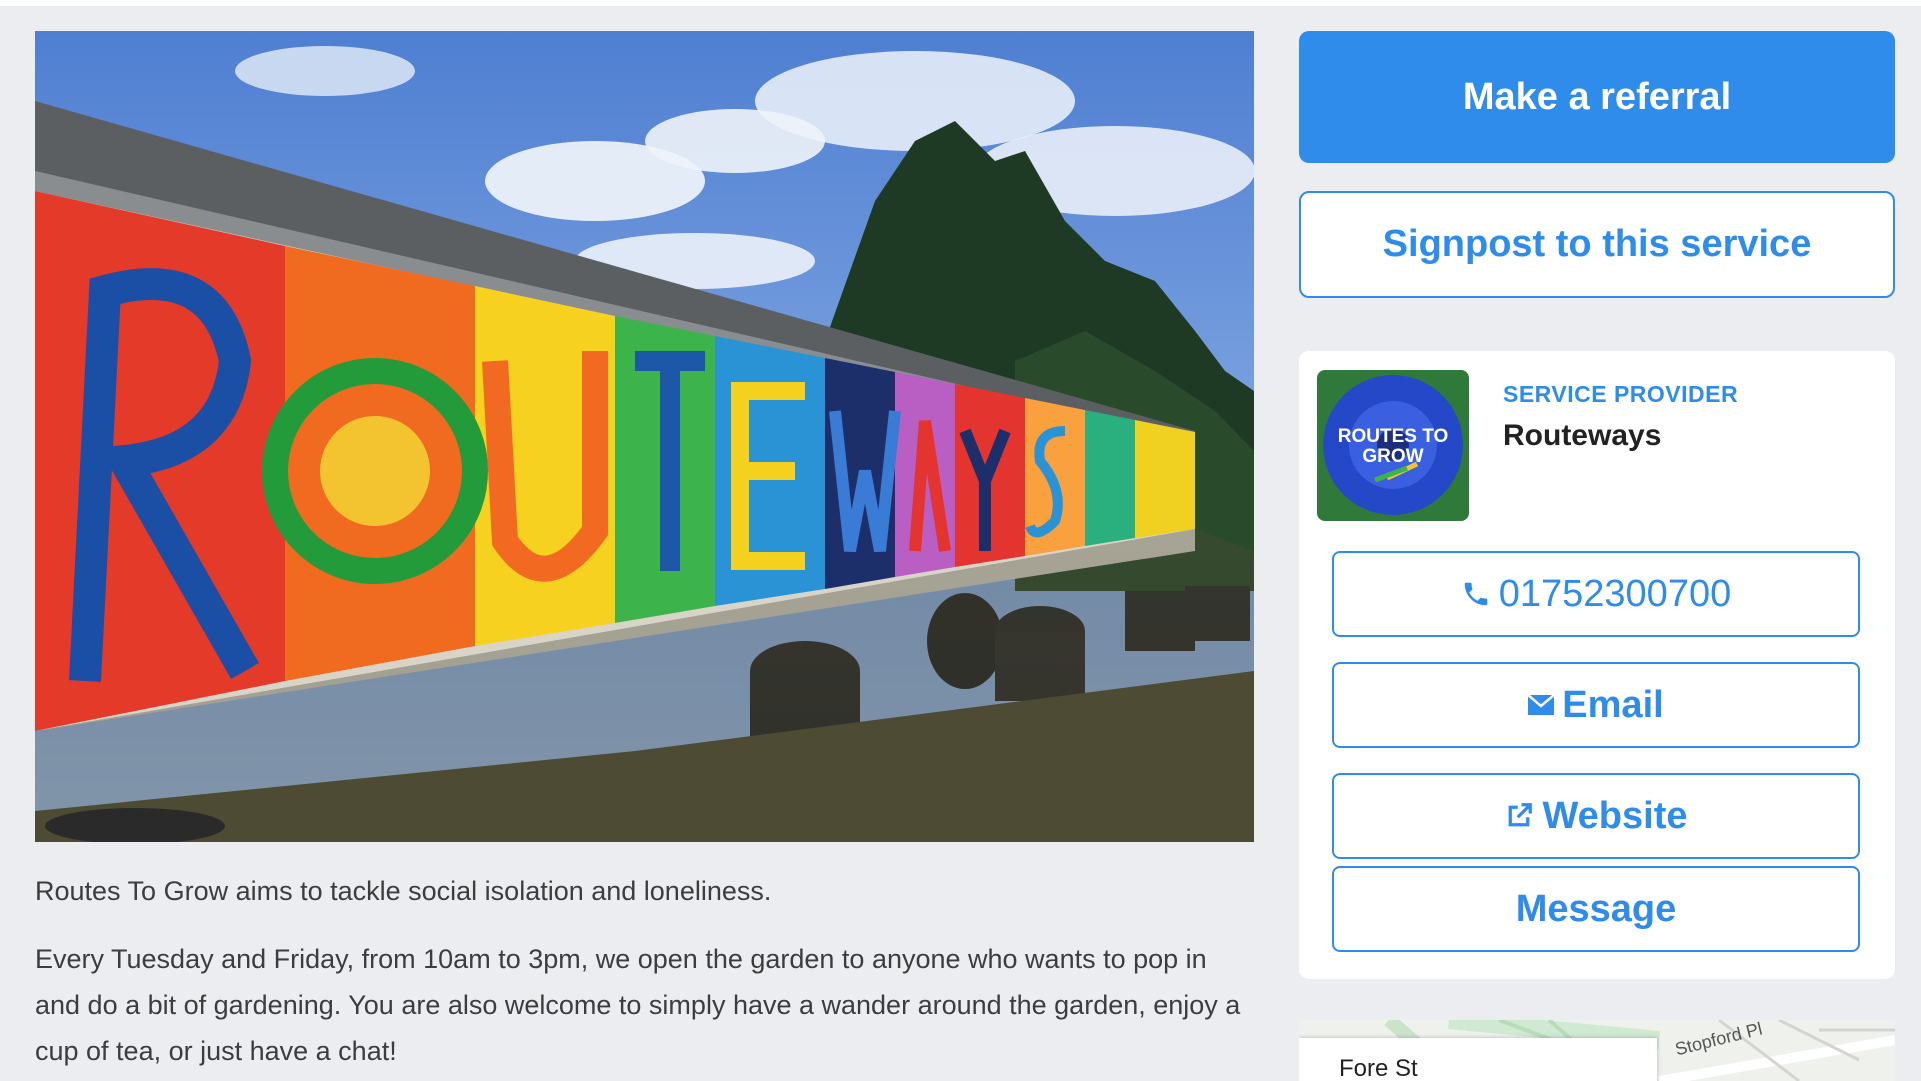  Describe the element at coordinates (1621, 394) in the screenshot. I see `provider-kicker: SERVICE PROVIDER` at that location.